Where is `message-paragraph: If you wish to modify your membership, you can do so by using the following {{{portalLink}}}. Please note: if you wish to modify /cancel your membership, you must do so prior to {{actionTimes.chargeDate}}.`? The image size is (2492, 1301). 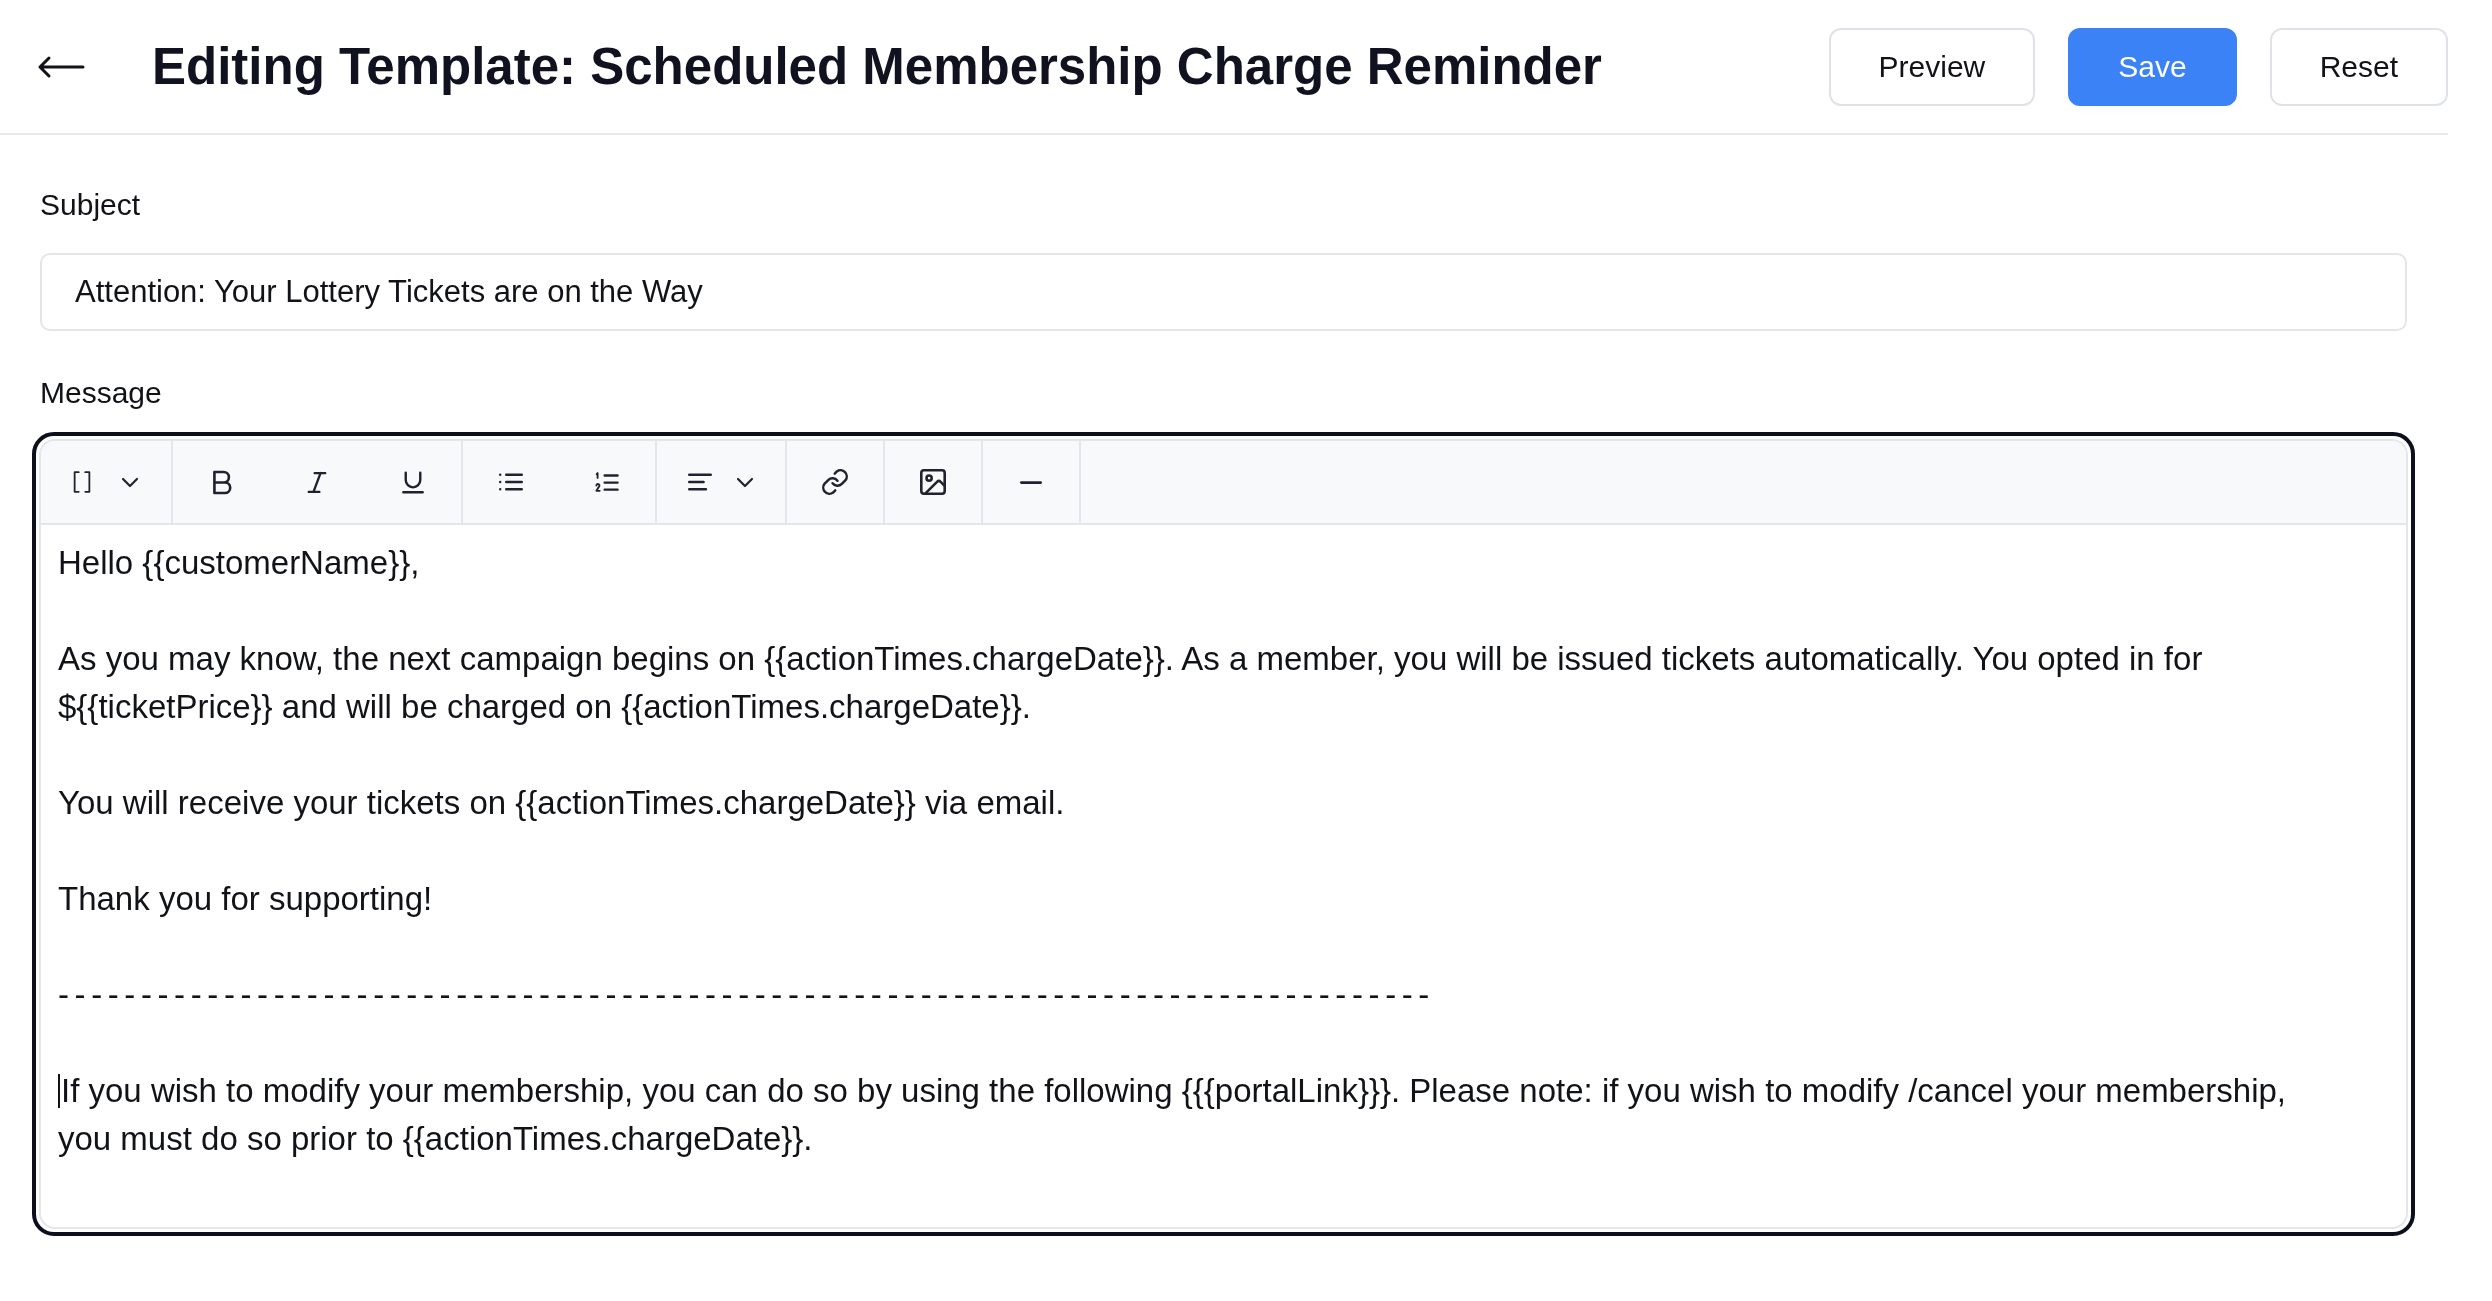
message-paragraph: If you wish to modify your membership, you can do so by using the following {{{portalLink}}}. Please note: if you wish to modify /cancel your membership, you must do so prior to {{actionTimes.chargeDate}}. is located at coordinates (1172, 1114).